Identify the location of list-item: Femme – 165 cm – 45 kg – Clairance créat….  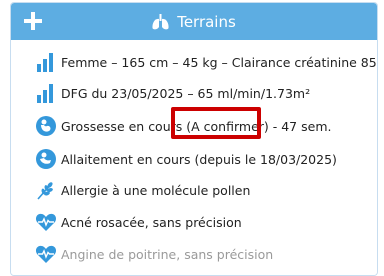
(194, 62).